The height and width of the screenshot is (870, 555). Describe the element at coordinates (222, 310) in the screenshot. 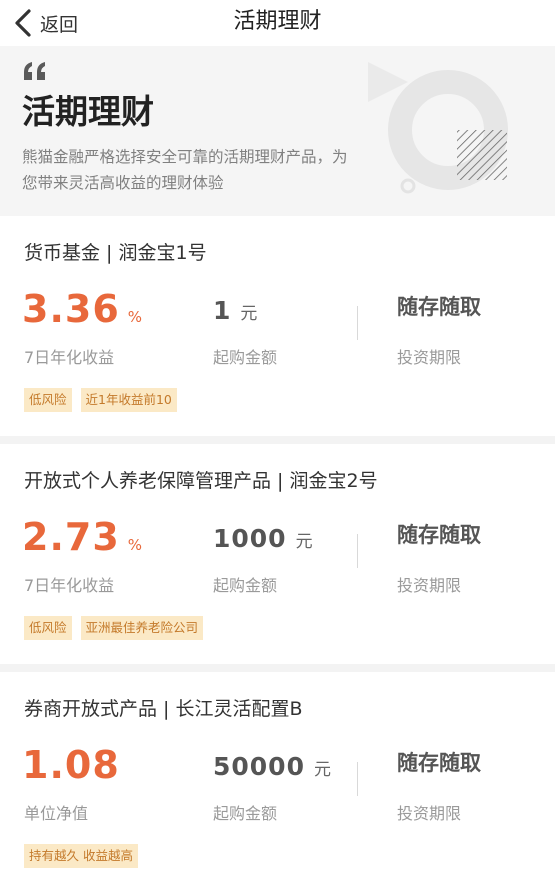

I see `amount-number: 1` at that location.